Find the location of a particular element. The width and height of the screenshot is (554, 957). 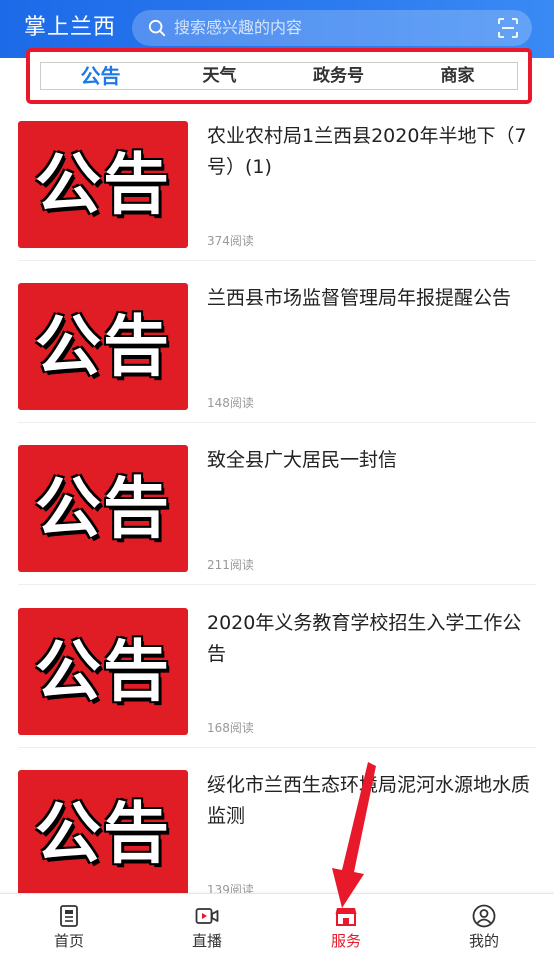

news-title: 绥化市兰西生态环境局泥河水源地水质监测 is located at coordinates (369, 800).